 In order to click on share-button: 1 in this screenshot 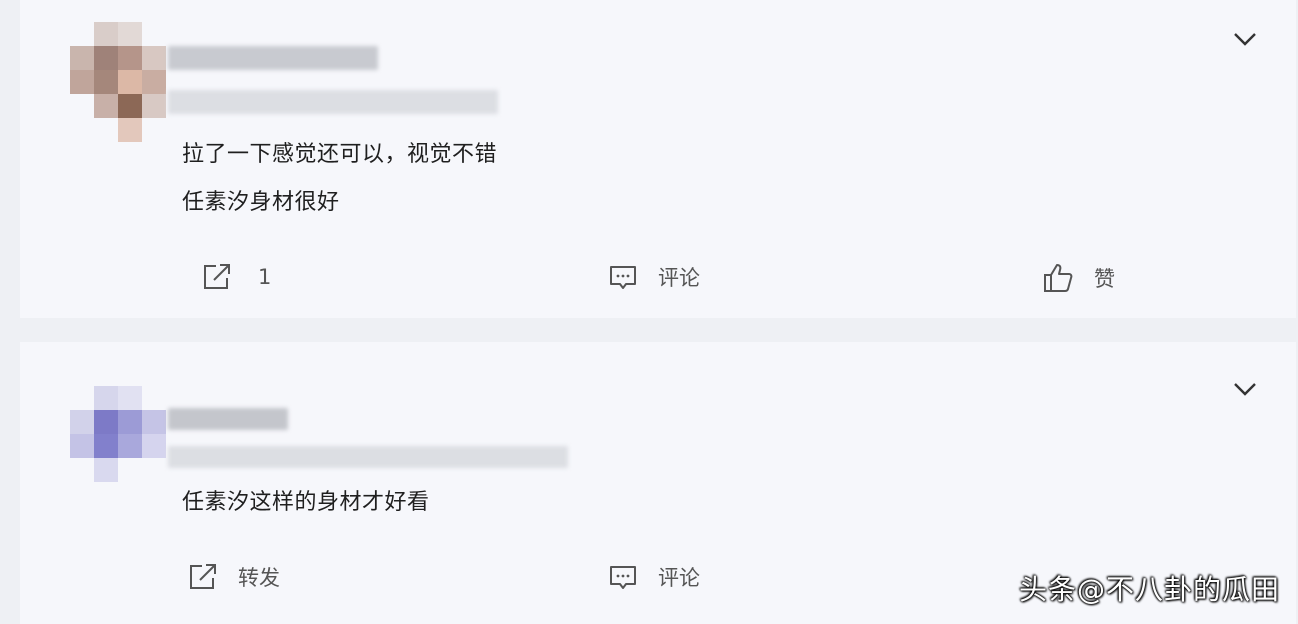, I will do `click(235, 277)`.